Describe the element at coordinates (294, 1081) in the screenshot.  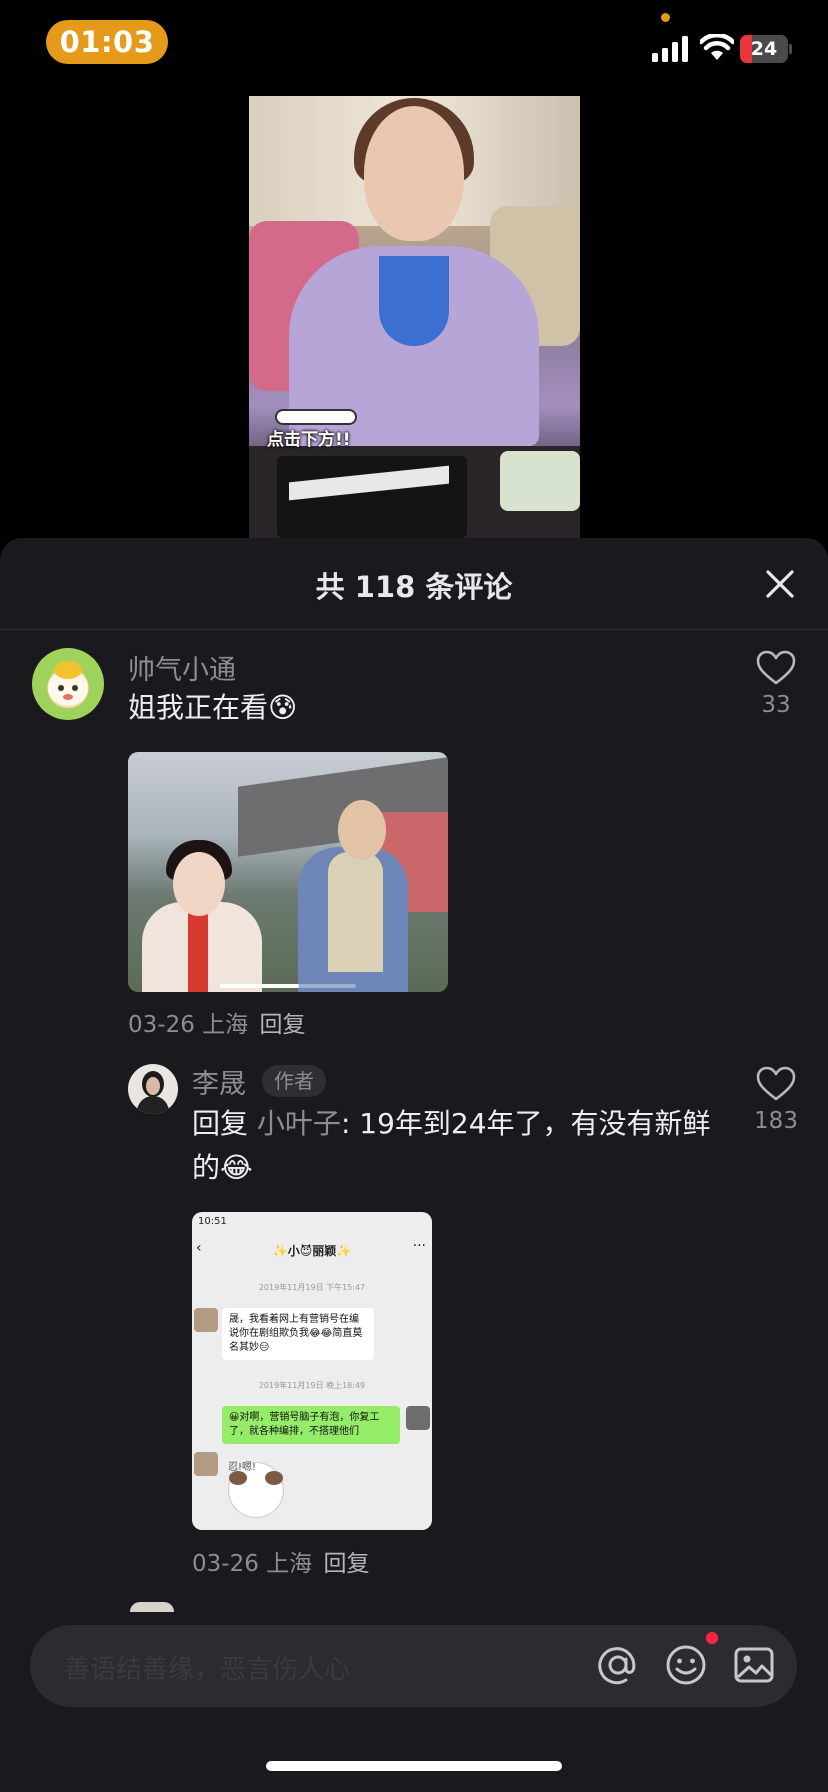
I see `author-badge: 作者` at that location.